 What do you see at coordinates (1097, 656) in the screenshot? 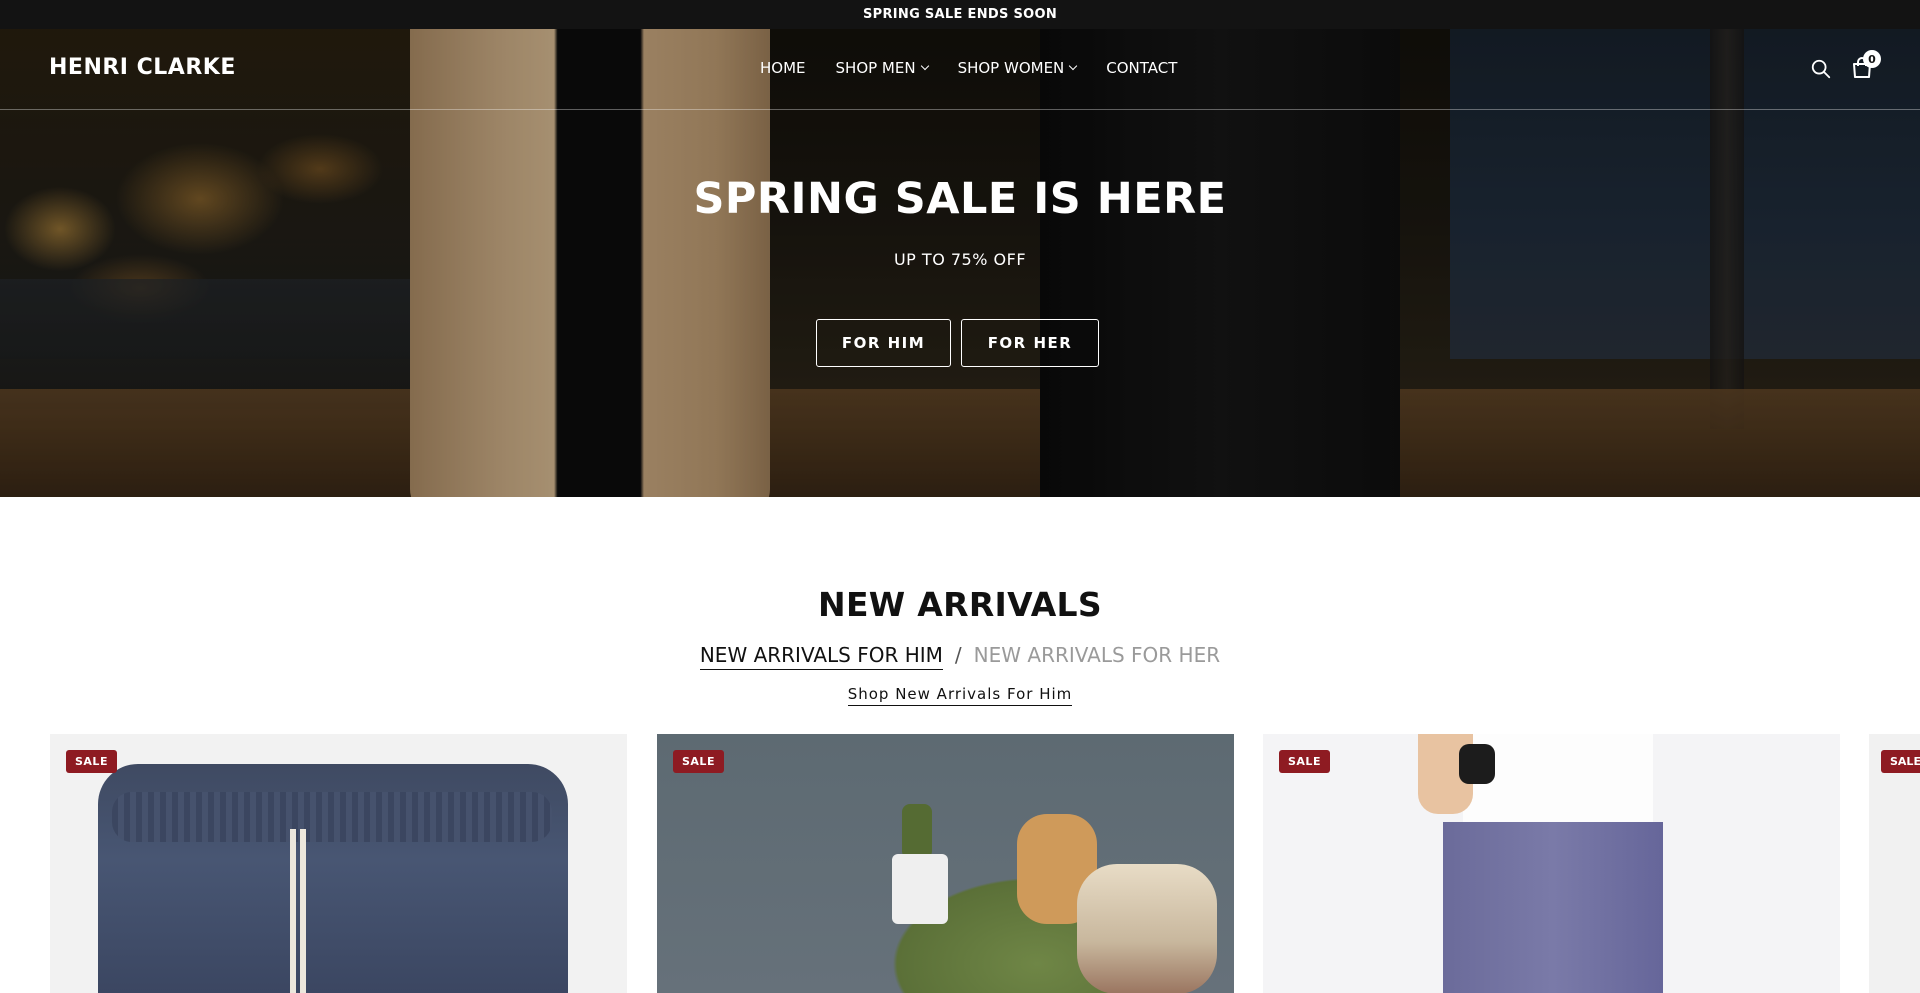
I see `tab-new-arrivals-her: NEW ARRIVALS FOR HER` at bounding box center [1097, 656].